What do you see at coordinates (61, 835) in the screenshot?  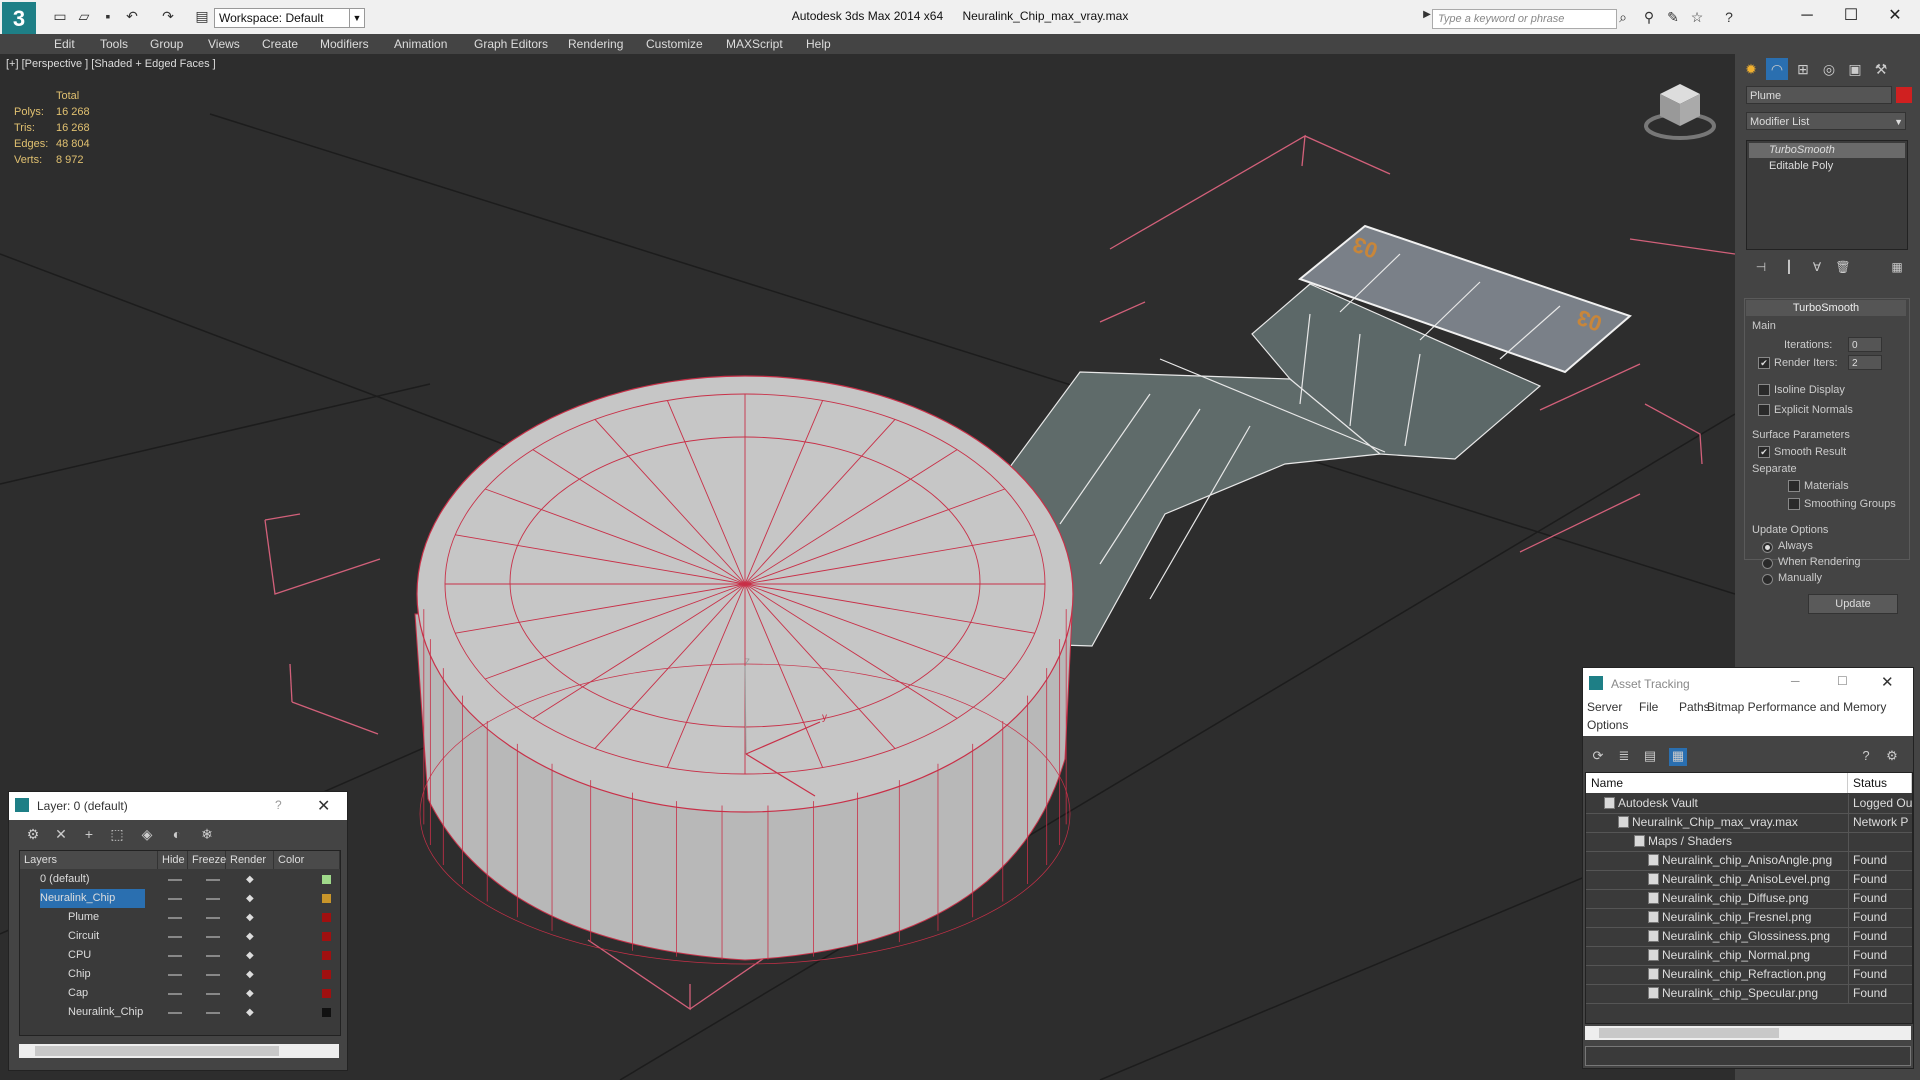 I see `delete-layer-icon: ✕` at bounding box center [61, 835].